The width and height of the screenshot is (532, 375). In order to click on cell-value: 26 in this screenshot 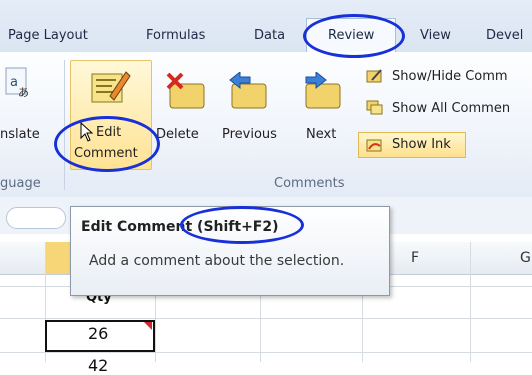, I will do `click(98, 333)`.